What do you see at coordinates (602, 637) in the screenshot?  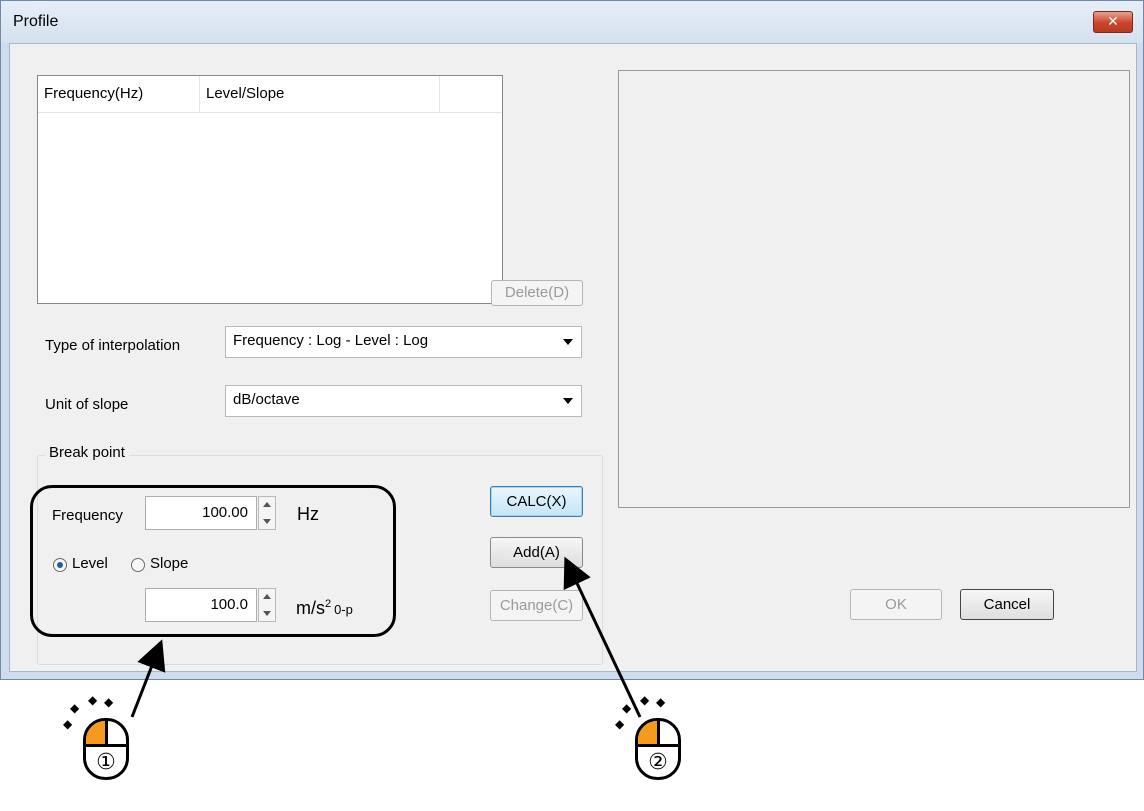 I see `arrow-to-add-button` at bounding box center [602, 637].